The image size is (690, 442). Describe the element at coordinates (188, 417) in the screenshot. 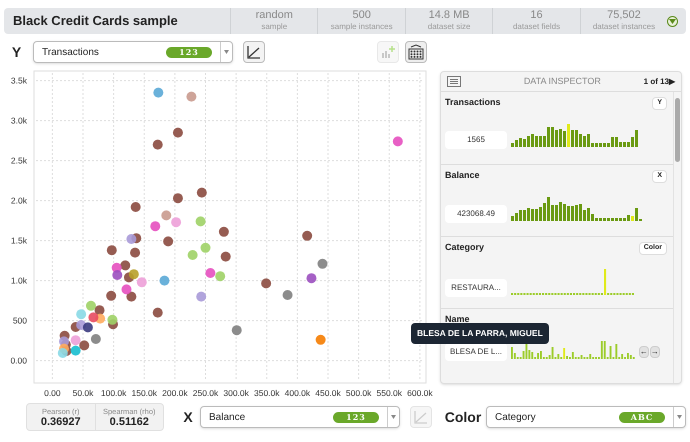

I see `axis-label: X` at that location.